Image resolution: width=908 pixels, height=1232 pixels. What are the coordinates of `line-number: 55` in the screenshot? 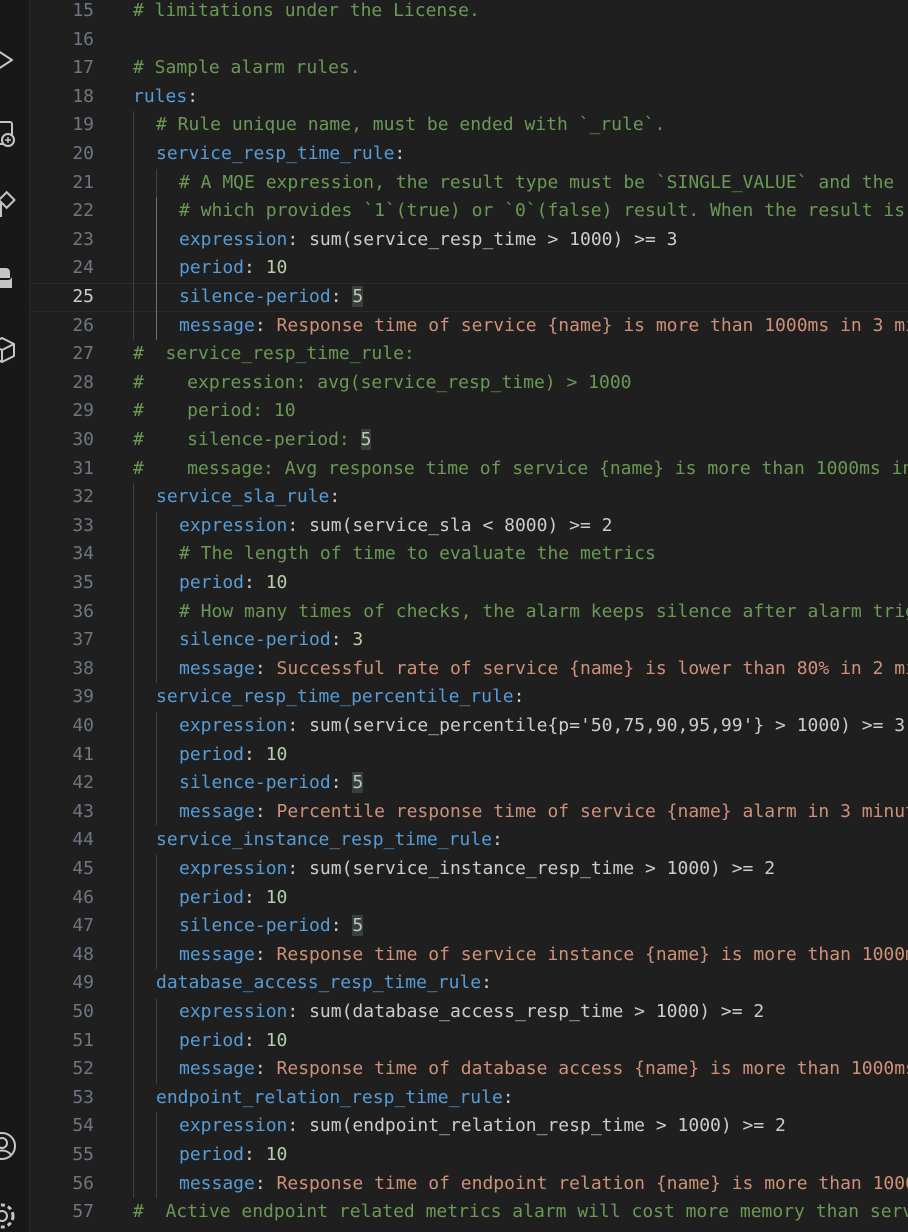 It's located at (83, 1154).